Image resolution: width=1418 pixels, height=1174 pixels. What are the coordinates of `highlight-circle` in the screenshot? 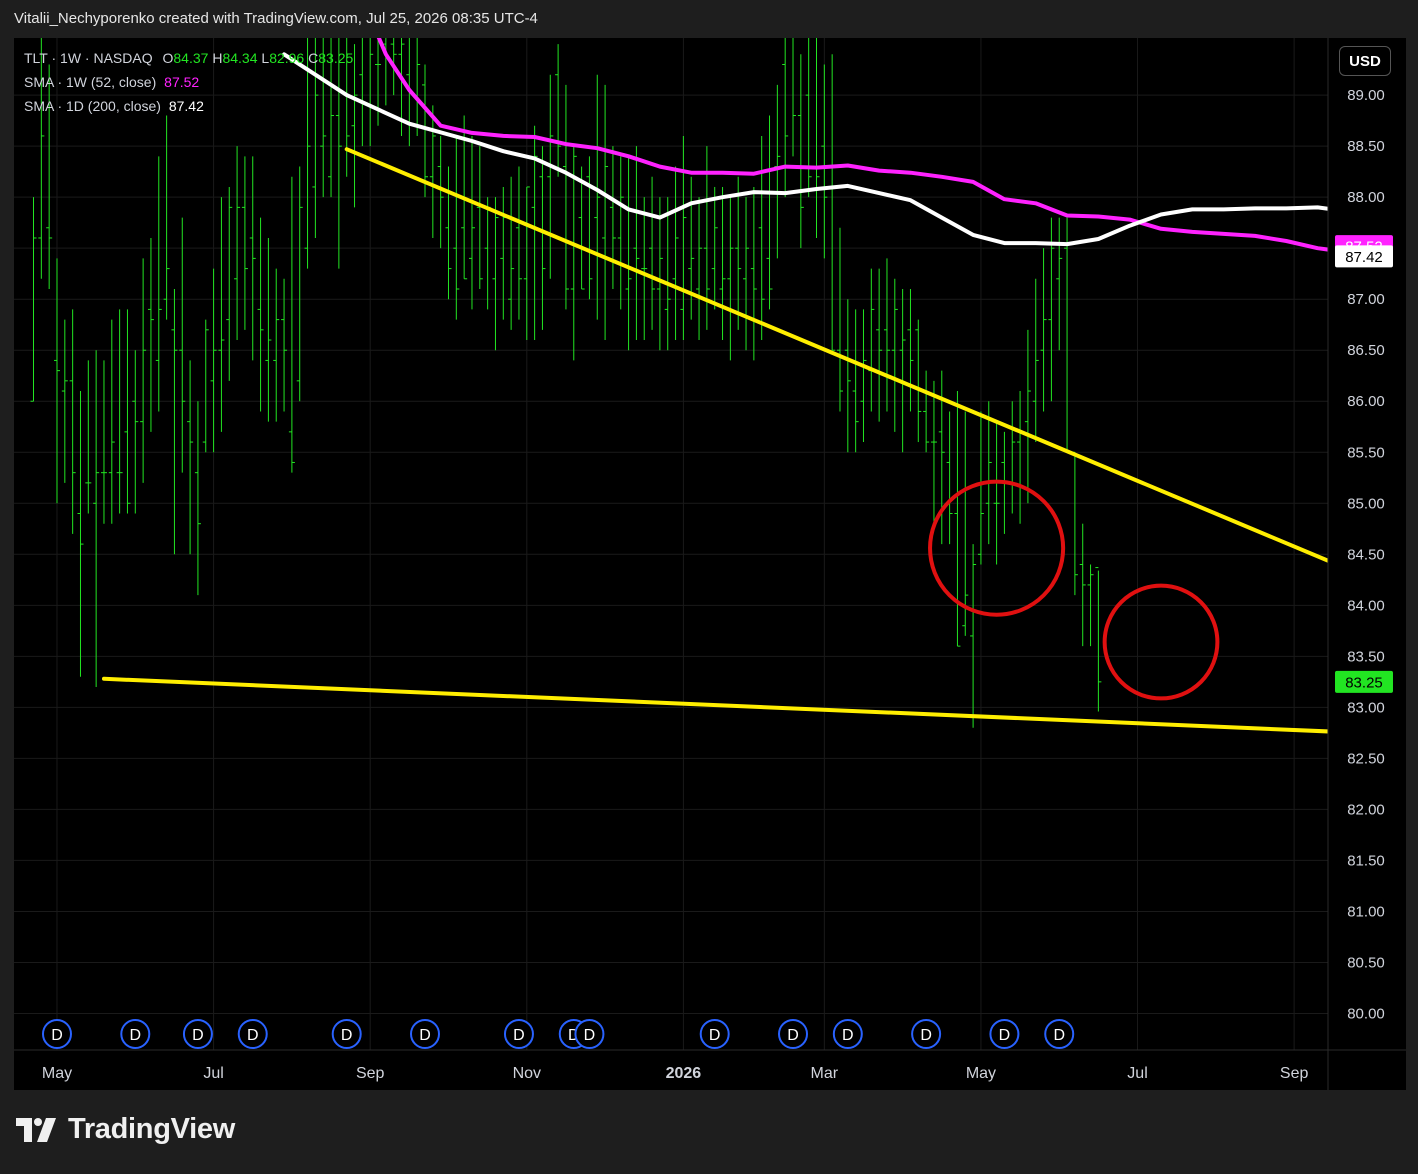 It's located at (1161, 642).